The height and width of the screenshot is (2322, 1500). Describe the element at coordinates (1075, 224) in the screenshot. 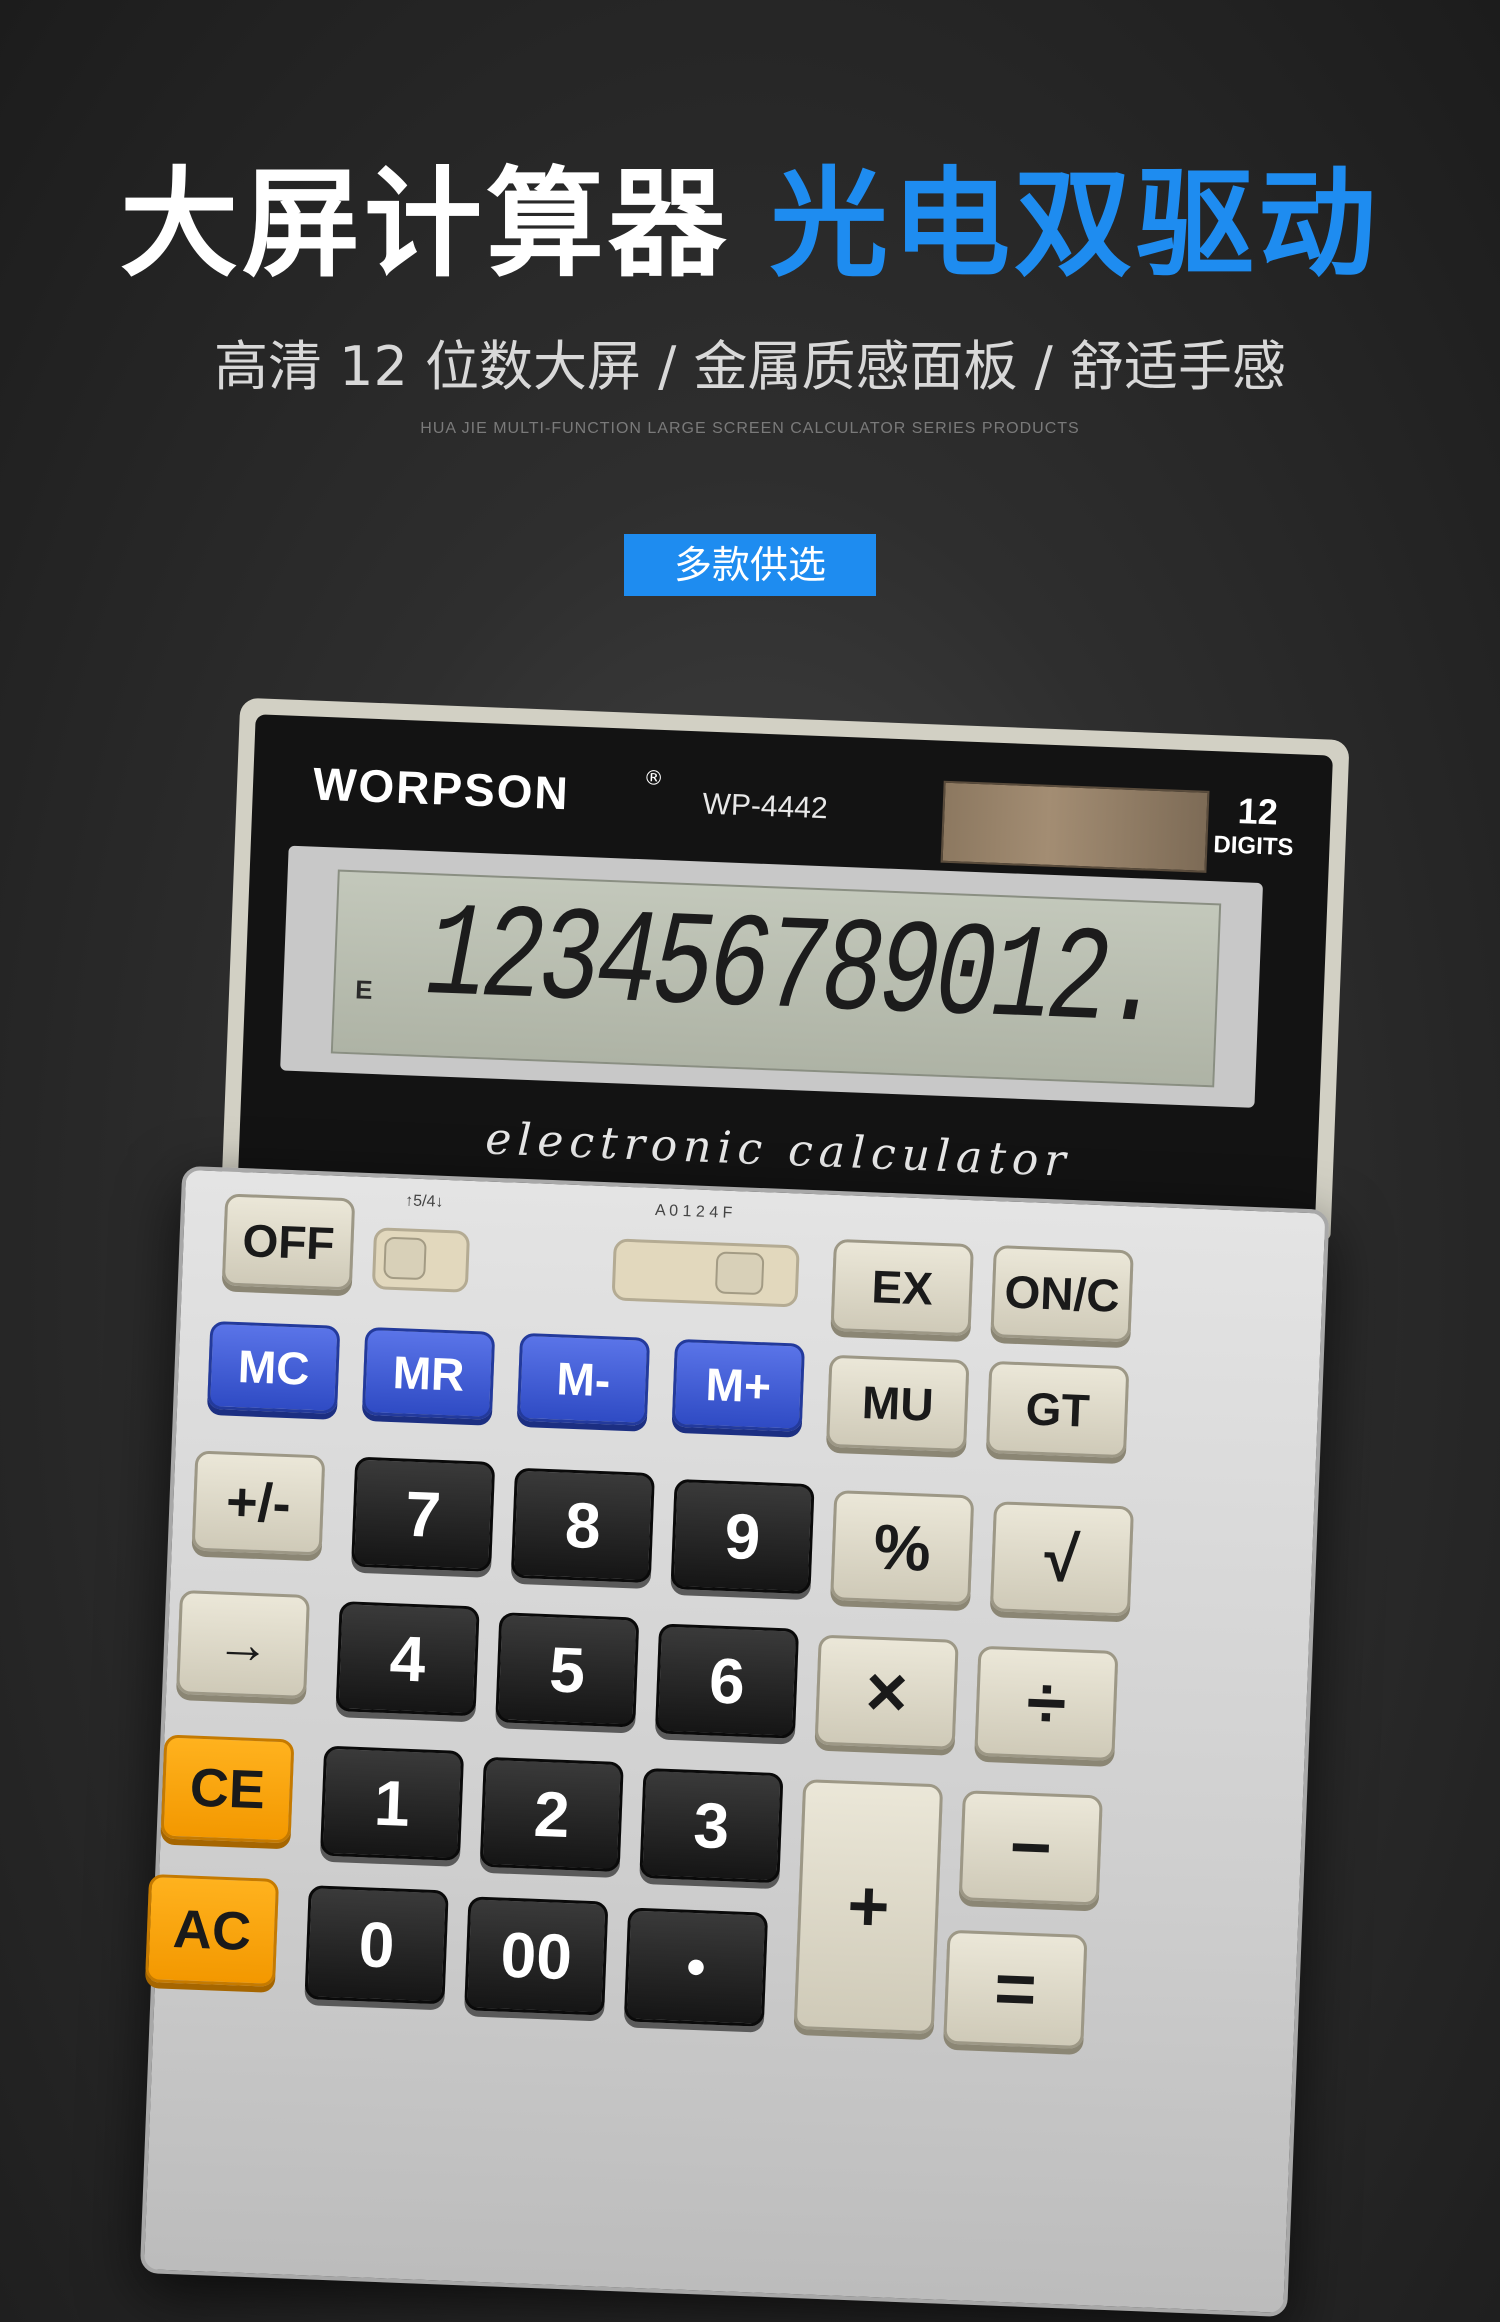

I see `headline-blue-text: 光电双驱动` at that location.